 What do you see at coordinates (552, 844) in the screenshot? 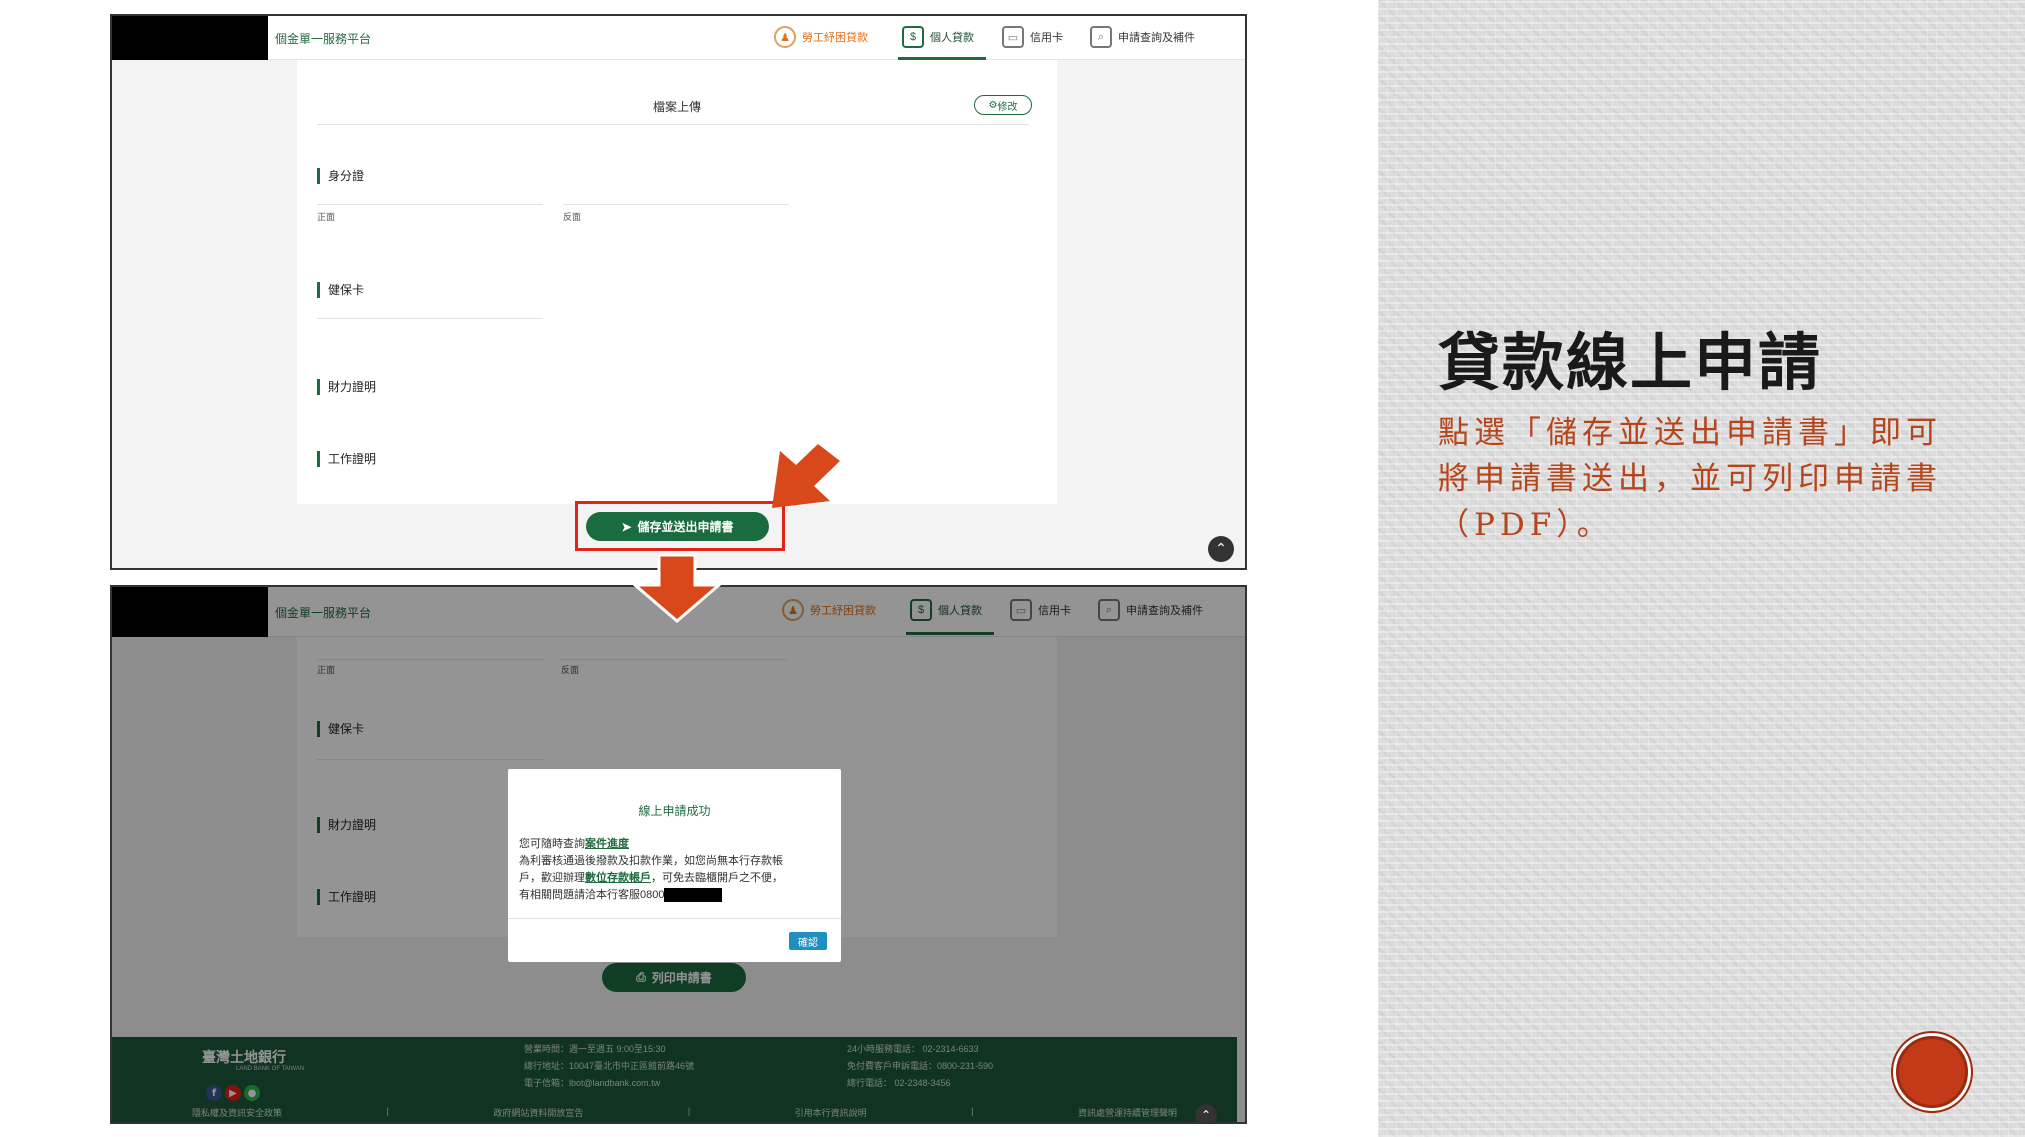
I see `modal-line1-prefix: 您可隨時查詢` at bounding box center [552, 844].